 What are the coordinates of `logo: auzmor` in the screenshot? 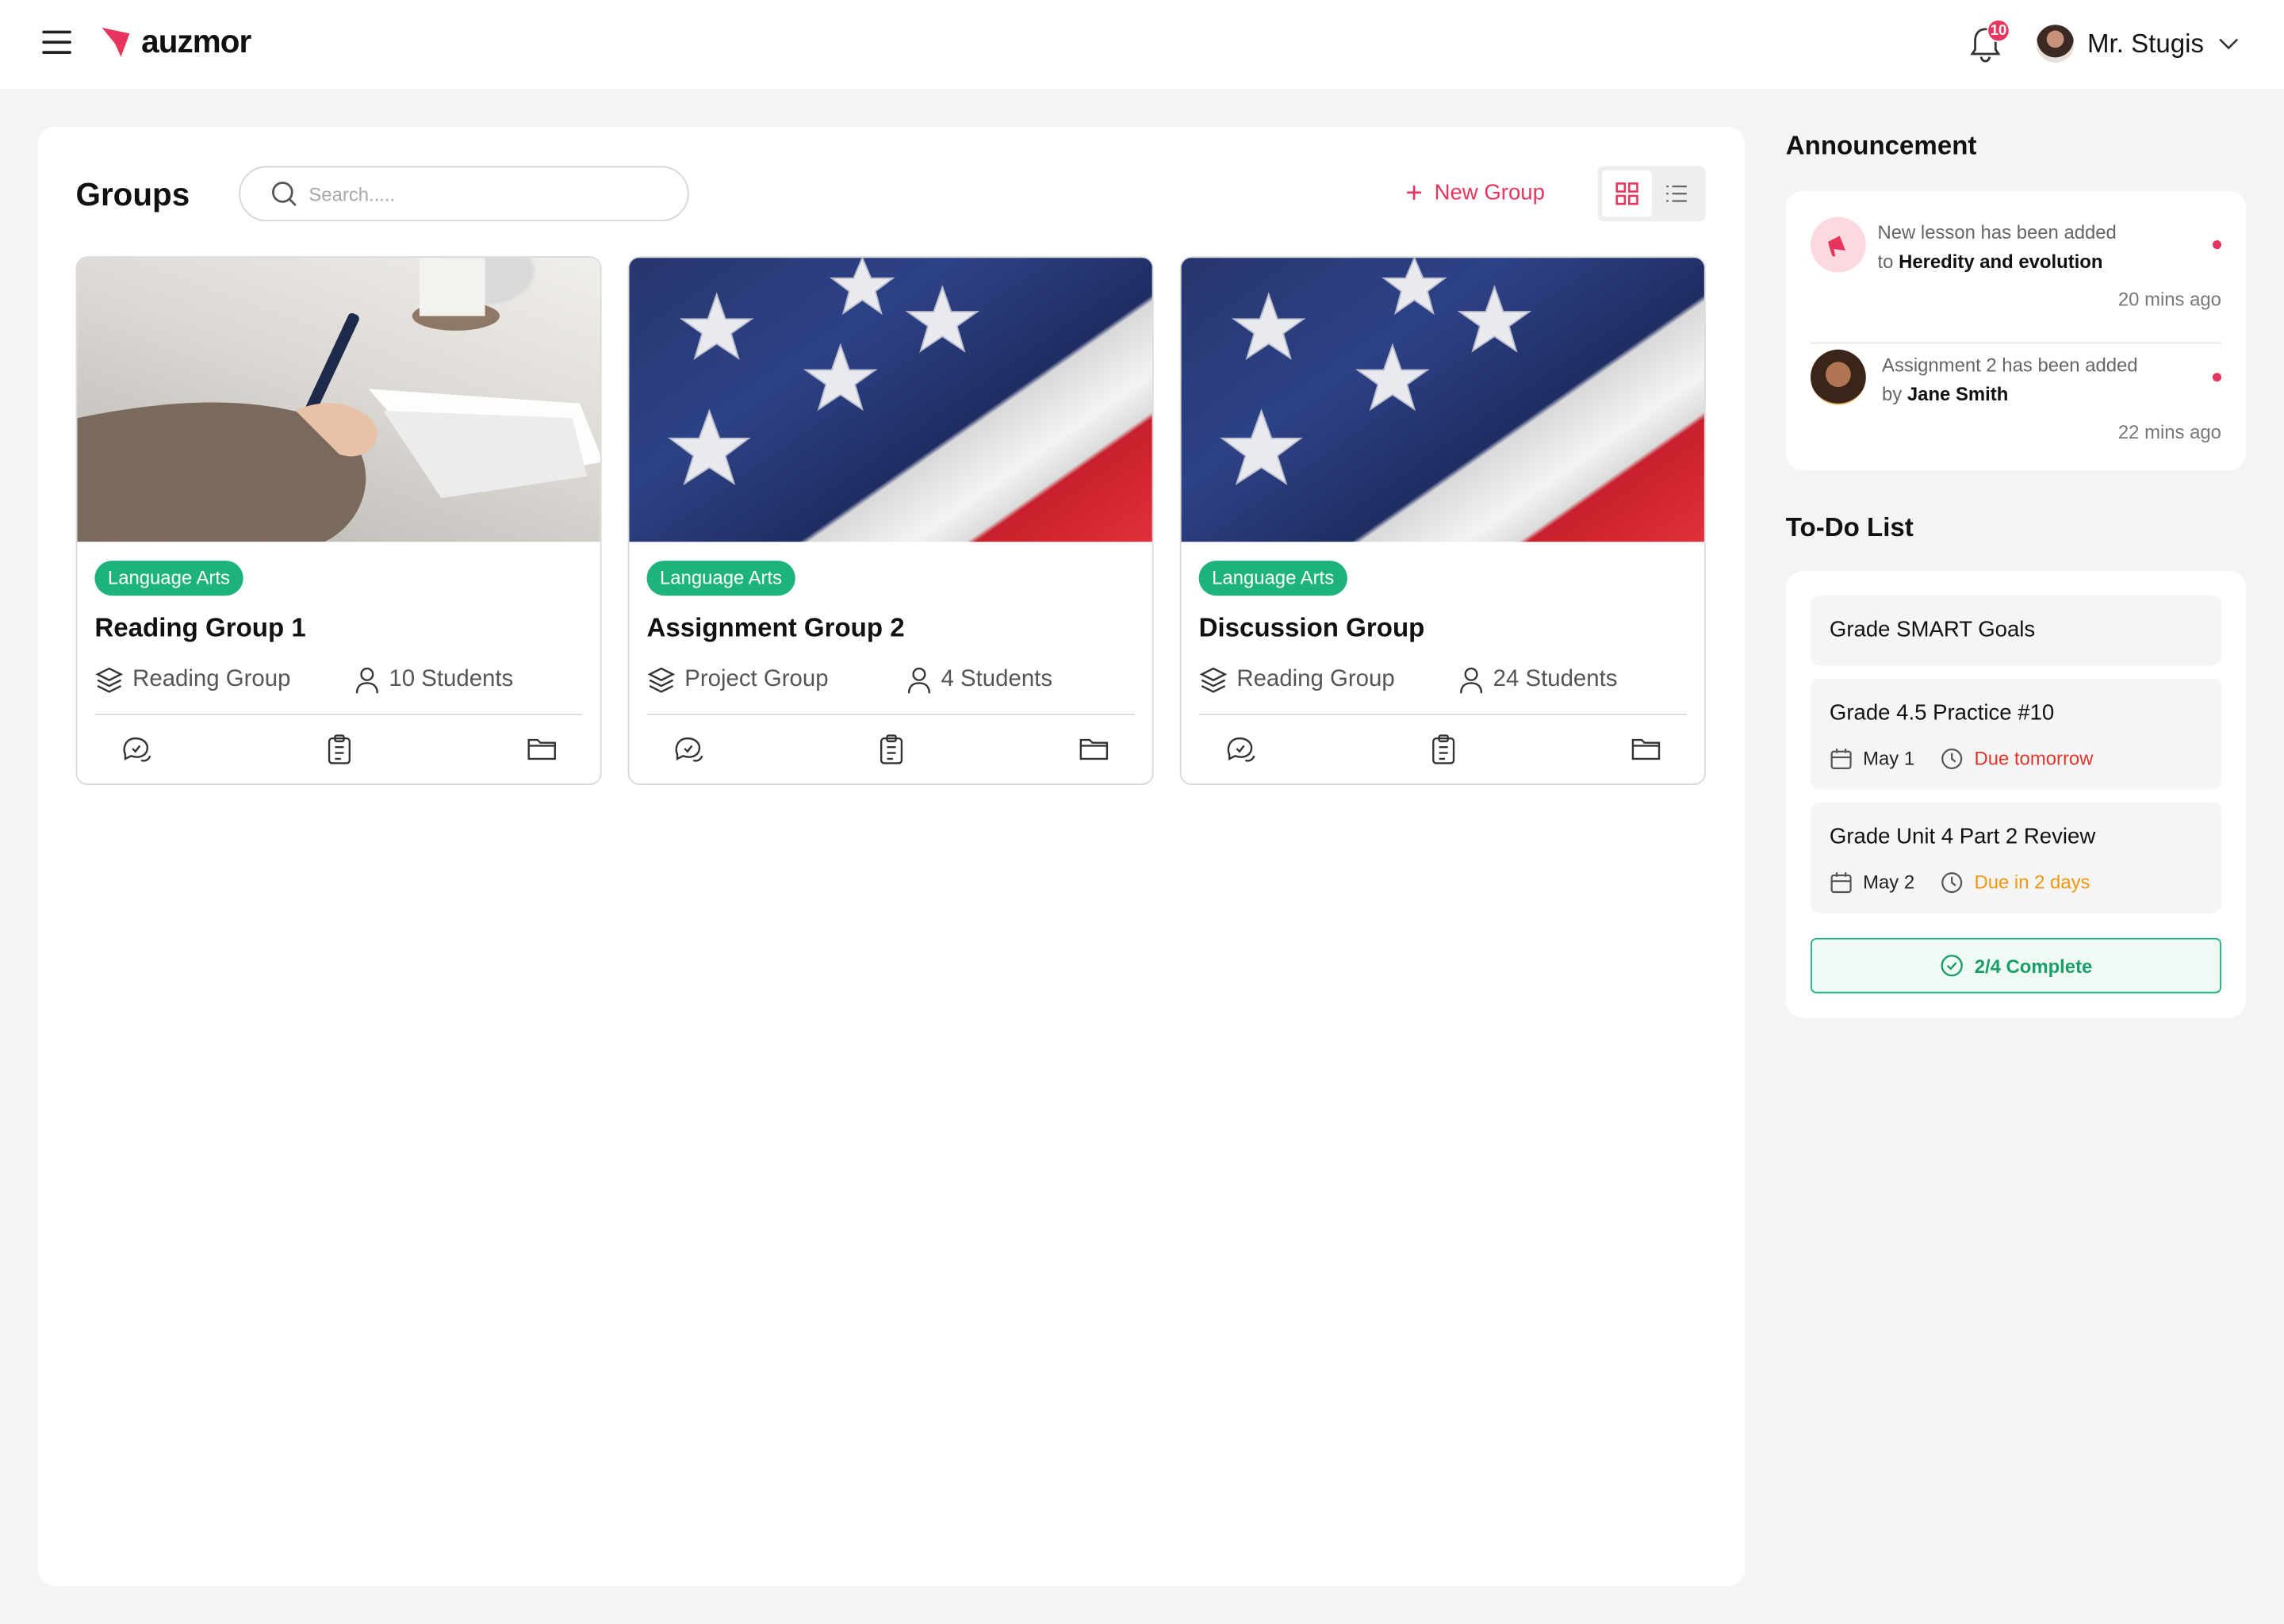 It's located at (176, 41).